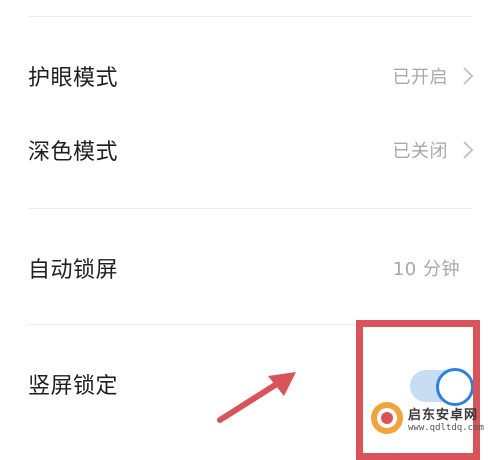  Describe the element at coordinates (446, 427) in the screenshot. I see `watermark-url: www.qdltdq.com` at that location.